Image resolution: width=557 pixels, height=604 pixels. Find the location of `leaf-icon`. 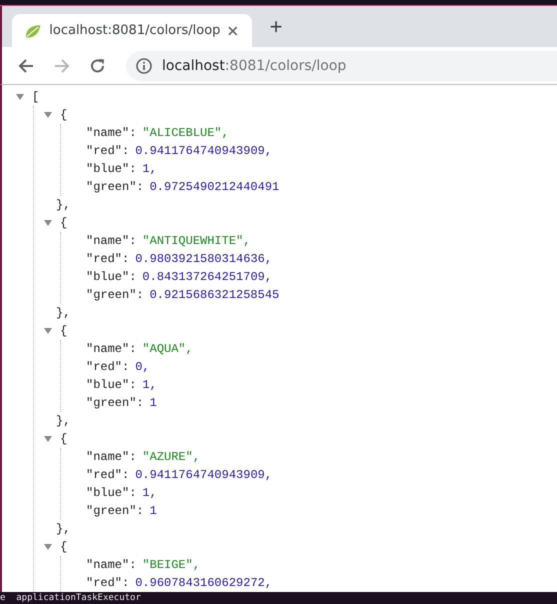

leaf-icon is located at coordinates (33, 30).